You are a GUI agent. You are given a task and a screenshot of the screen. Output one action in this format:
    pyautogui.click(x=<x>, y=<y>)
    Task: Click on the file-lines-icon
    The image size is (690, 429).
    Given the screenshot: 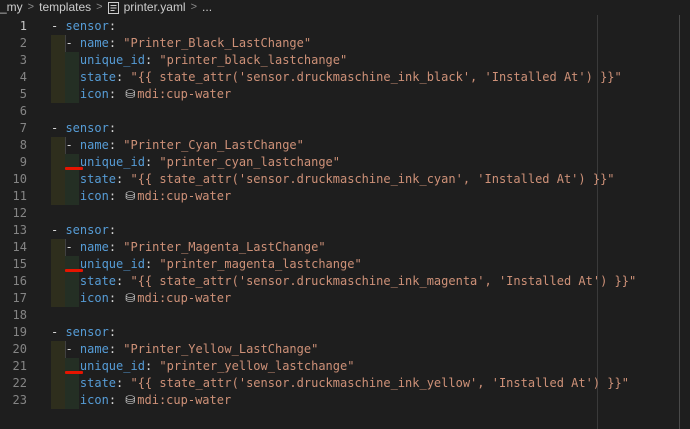 What is the action you would take?
    pyautogui.click(x=113, y=7)
    